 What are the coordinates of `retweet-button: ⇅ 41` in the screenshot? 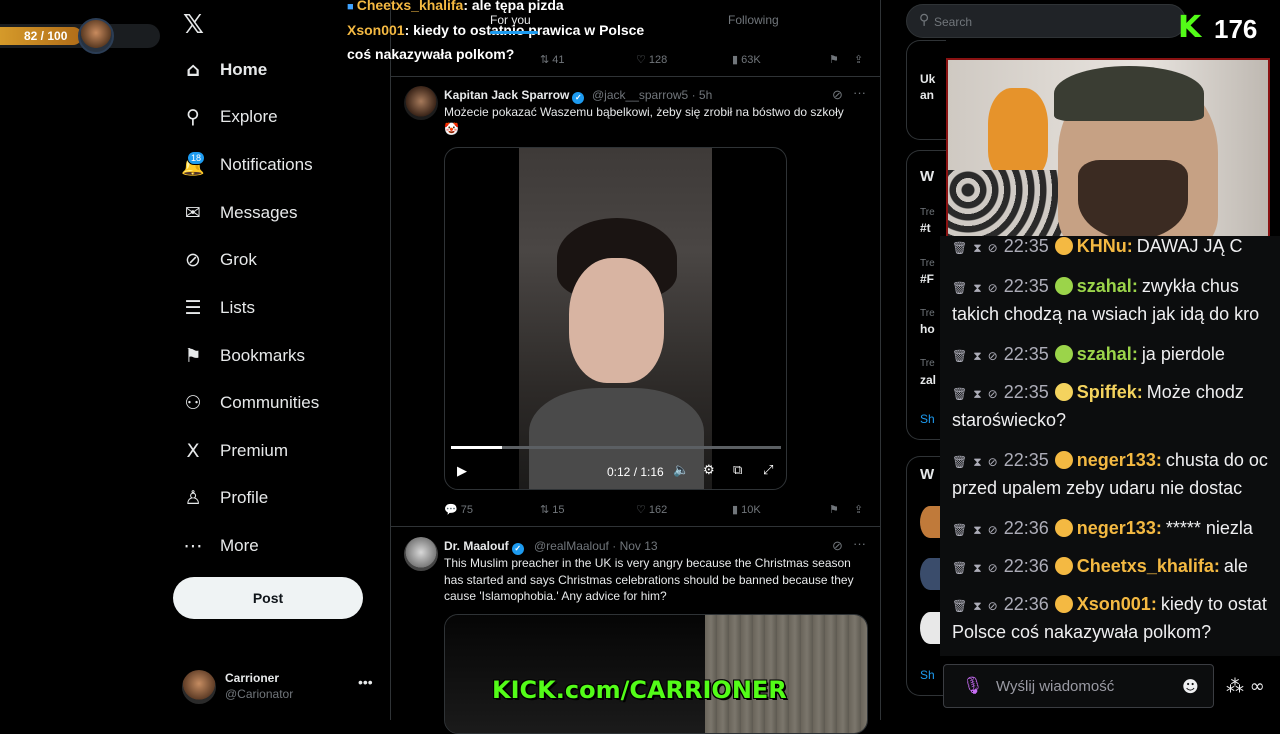 It's located at (552, 59).